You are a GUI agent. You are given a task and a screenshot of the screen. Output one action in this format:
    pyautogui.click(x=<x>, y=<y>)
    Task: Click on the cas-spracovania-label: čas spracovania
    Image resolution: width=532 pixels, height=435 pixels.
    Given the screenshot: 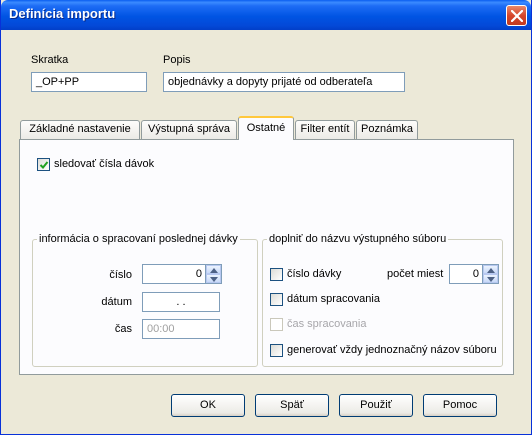 What is the action you would take?
    pyautogui.click(x=327, y=324)
    